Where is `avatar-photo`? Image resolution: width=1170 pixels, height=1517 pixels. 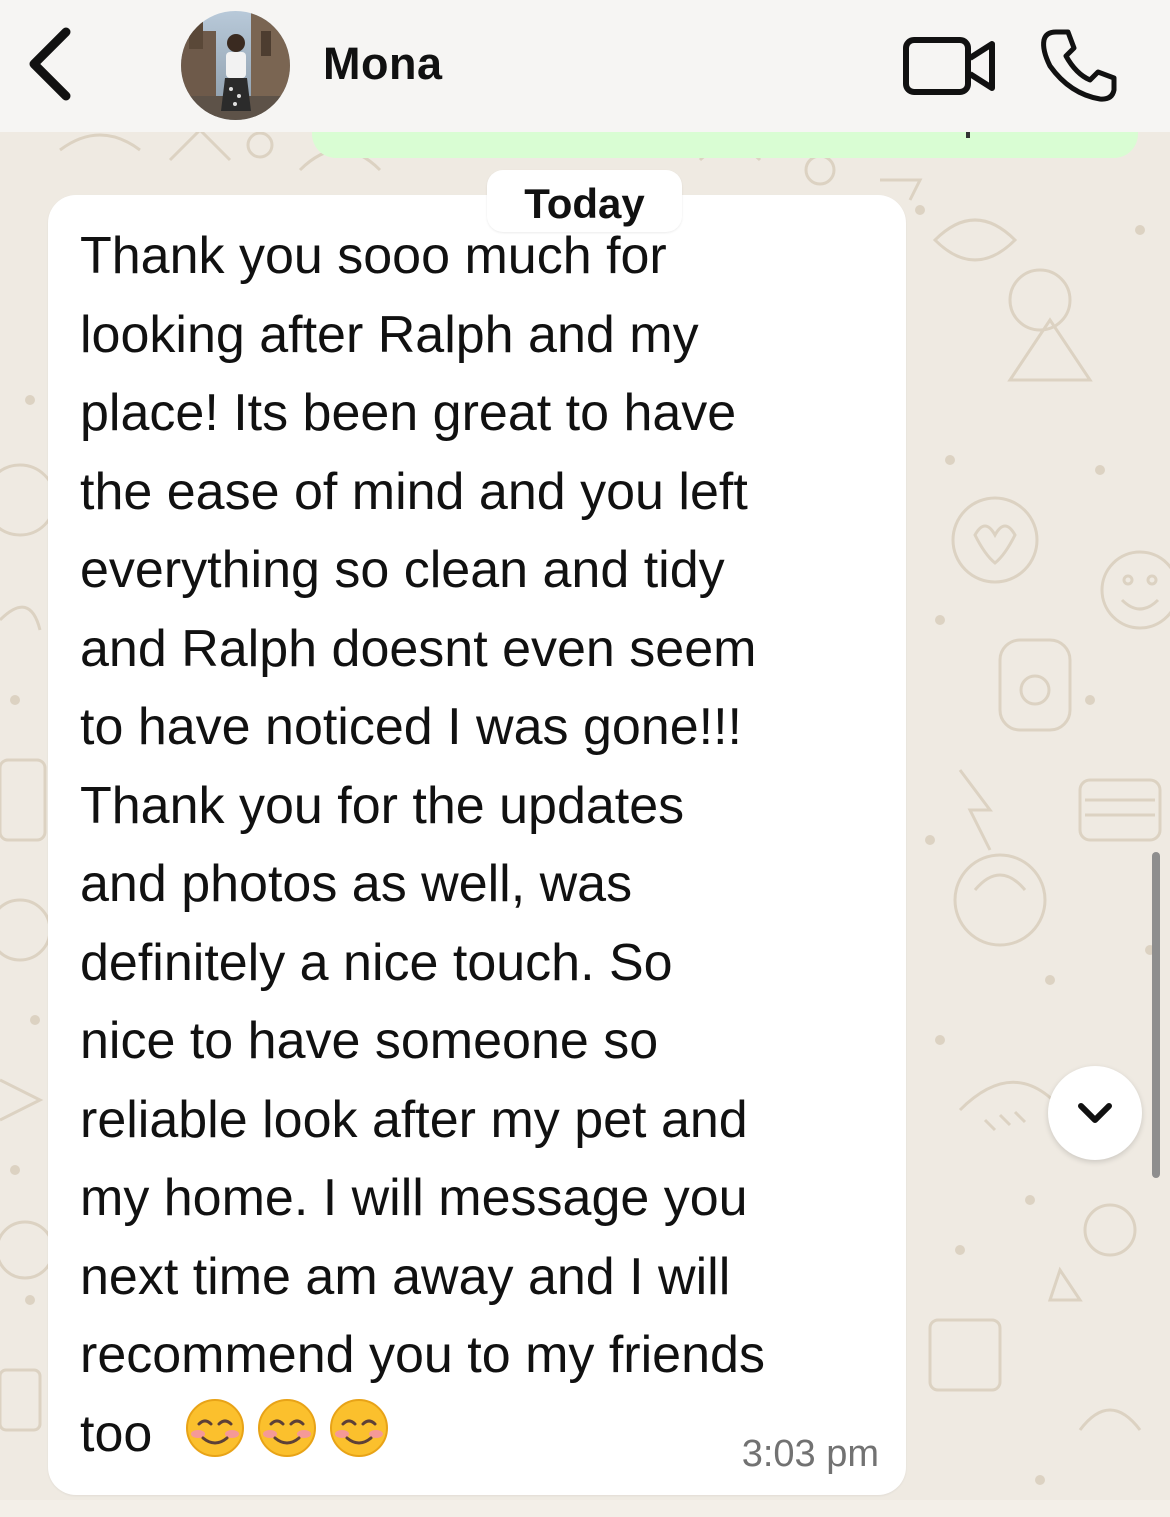
avatar-photo is located at coordinates (235, 65).